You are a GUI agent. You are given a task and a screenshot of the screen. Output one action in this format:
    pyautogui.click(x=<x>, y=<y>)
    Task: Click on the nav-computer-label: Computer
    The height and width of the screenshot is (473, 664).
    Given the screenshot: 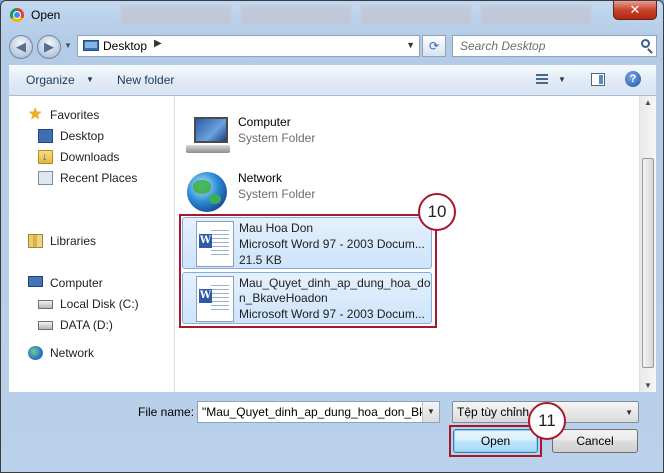 What is the action you would take?
    pyautogui.click(x=76, y=283)
    